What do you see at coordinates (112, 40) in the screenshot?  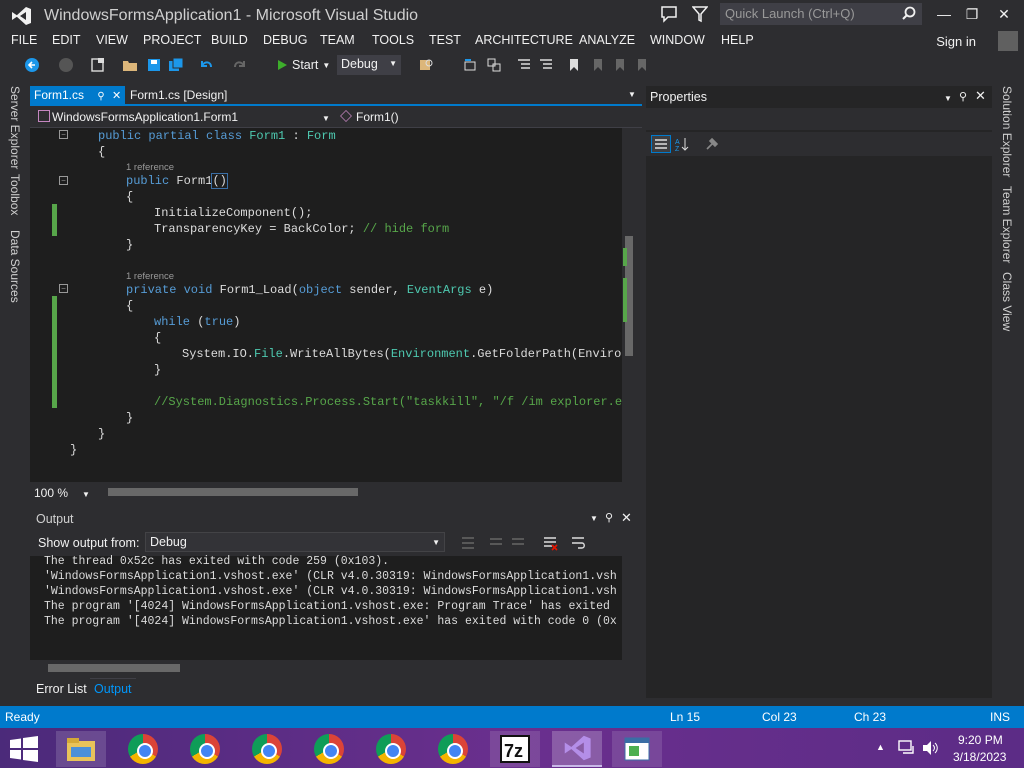 I see `menu-view: VIEW` at bounding box center [112, 40].